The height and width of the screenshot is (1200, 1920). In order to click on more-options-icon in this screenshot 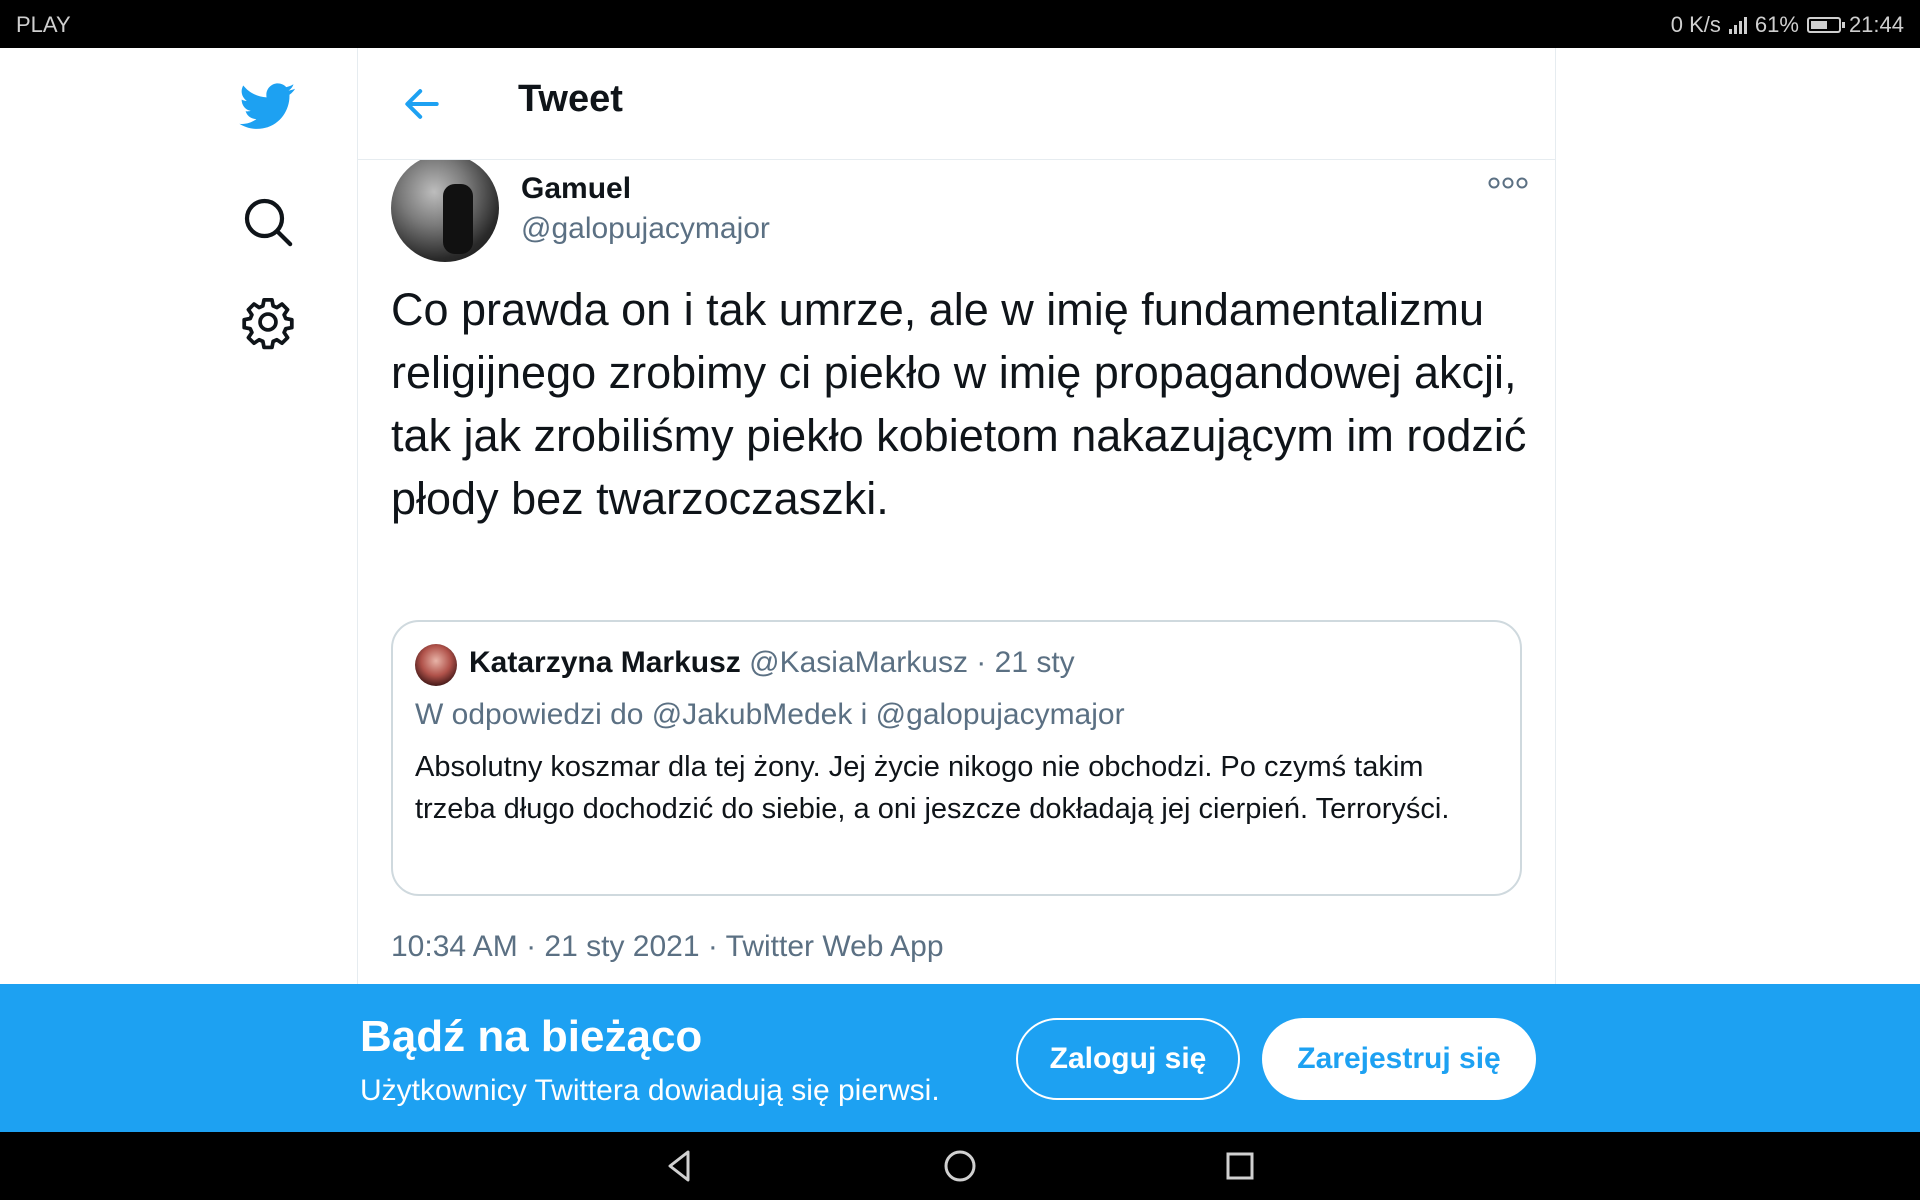, I will do `click(1508, 183)`.